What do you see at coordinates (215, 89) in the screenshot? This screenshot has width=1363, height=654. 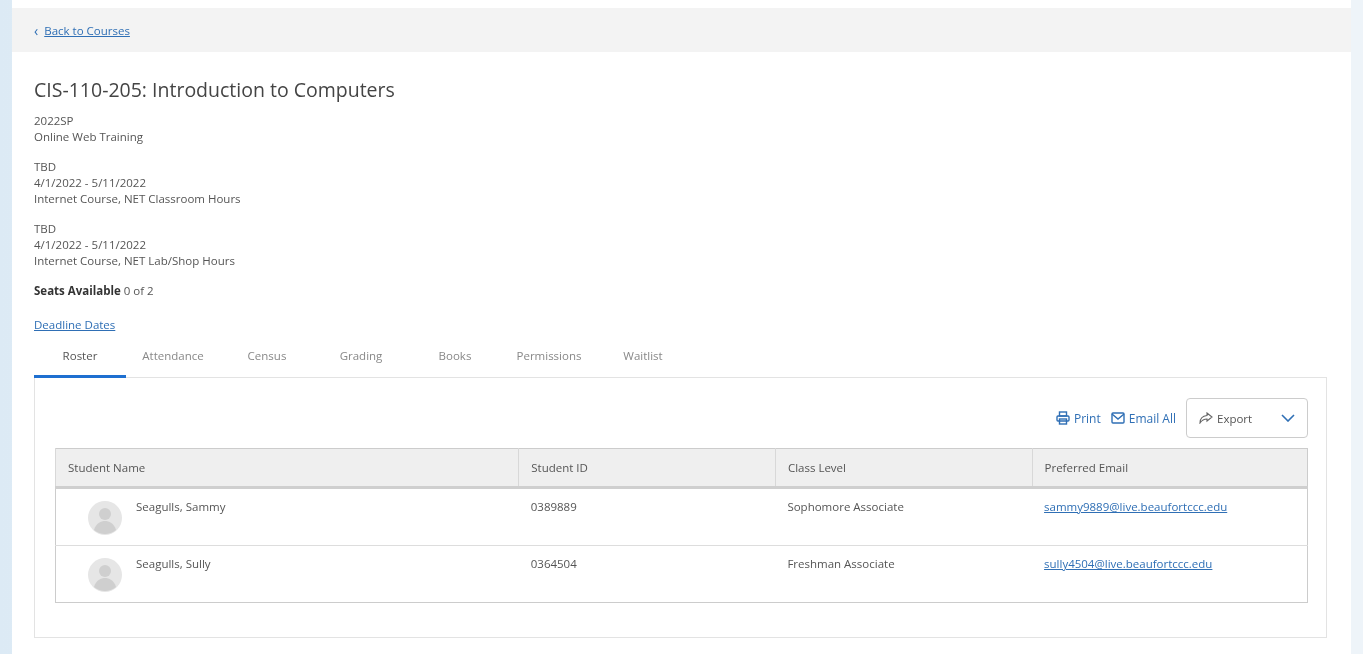 I see `course-title: CIS-110-205: Introduction to Computers` at bounding box center [215, 89].